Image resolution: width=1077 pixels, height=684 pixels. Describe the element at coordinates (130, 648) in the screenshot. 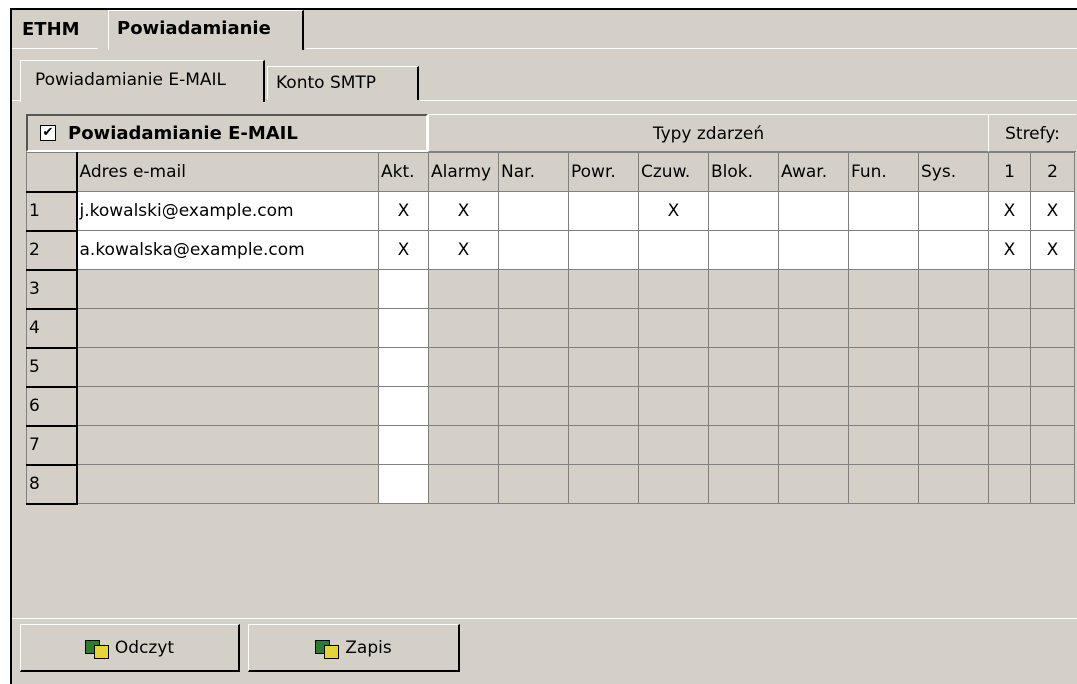

I see `read-button: Odczyt` at that location.